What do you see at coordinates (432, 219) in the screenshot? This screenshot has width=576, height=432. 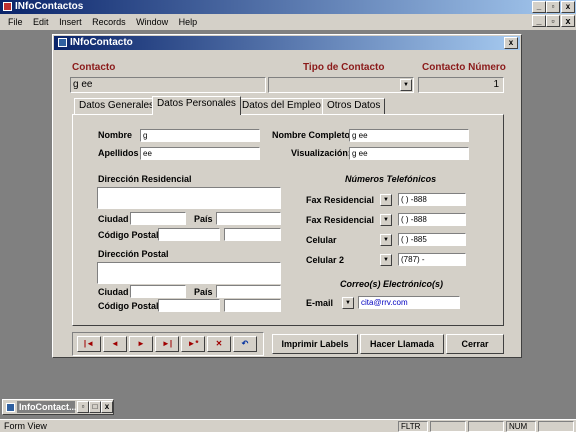 I see `phone2-input: ( ) -888` at bounding box center [432, 219].